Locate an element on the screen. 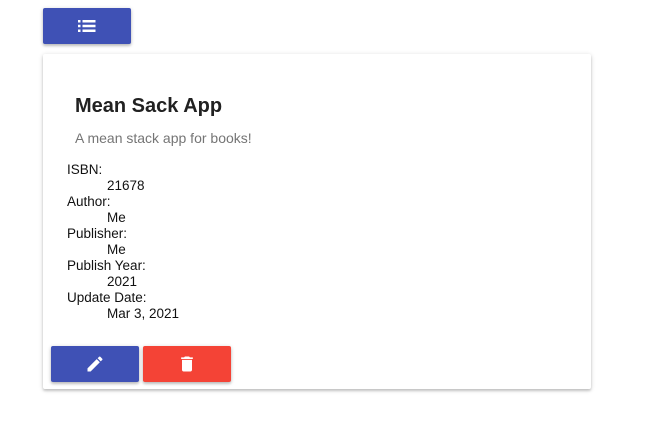  publish-year-value: 2021 is located at coordinates (122, 281).